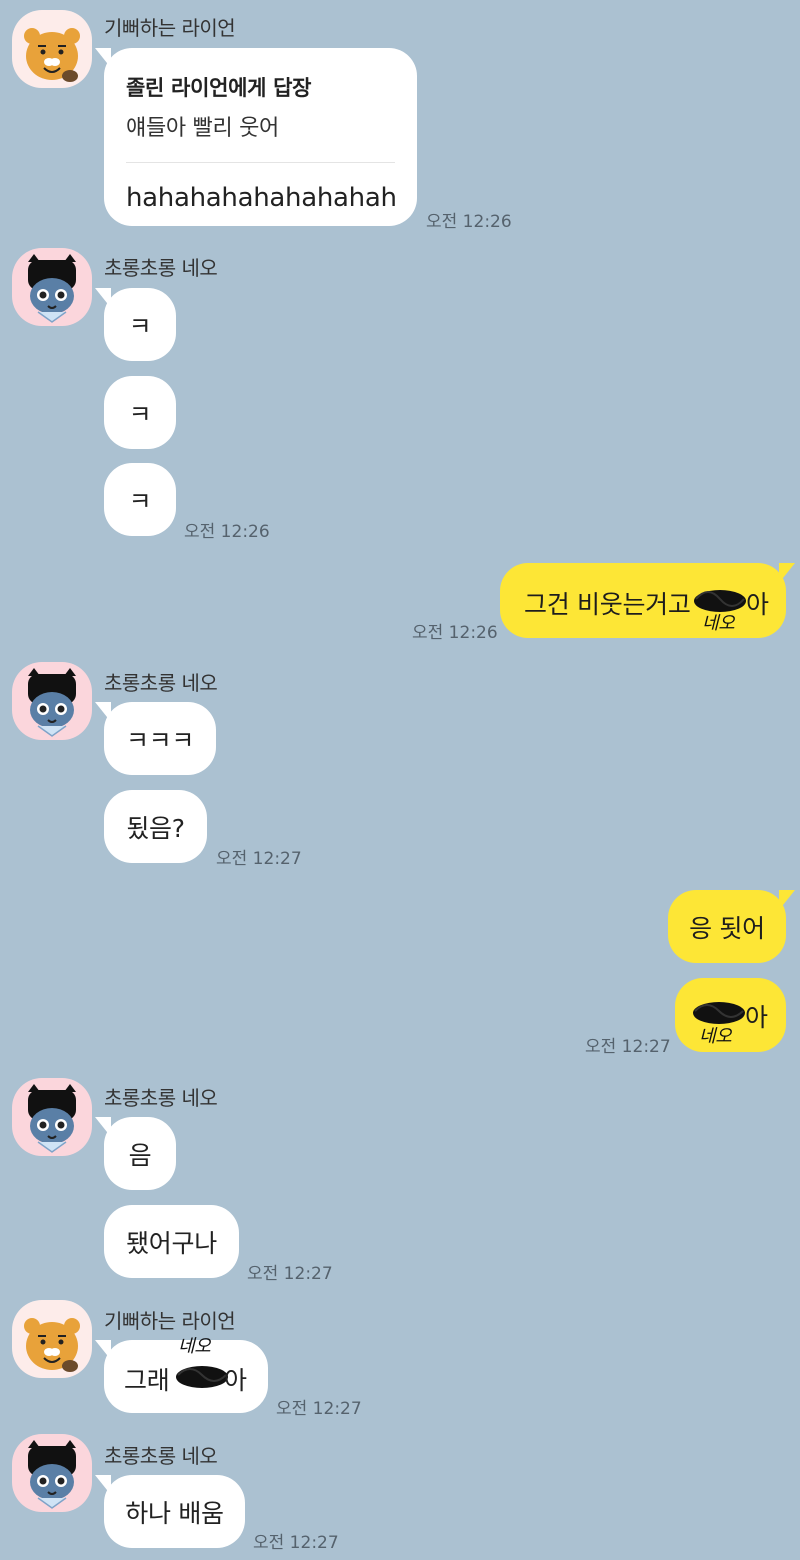  I want to click on message-bubble: 음, so click(135, 1153).